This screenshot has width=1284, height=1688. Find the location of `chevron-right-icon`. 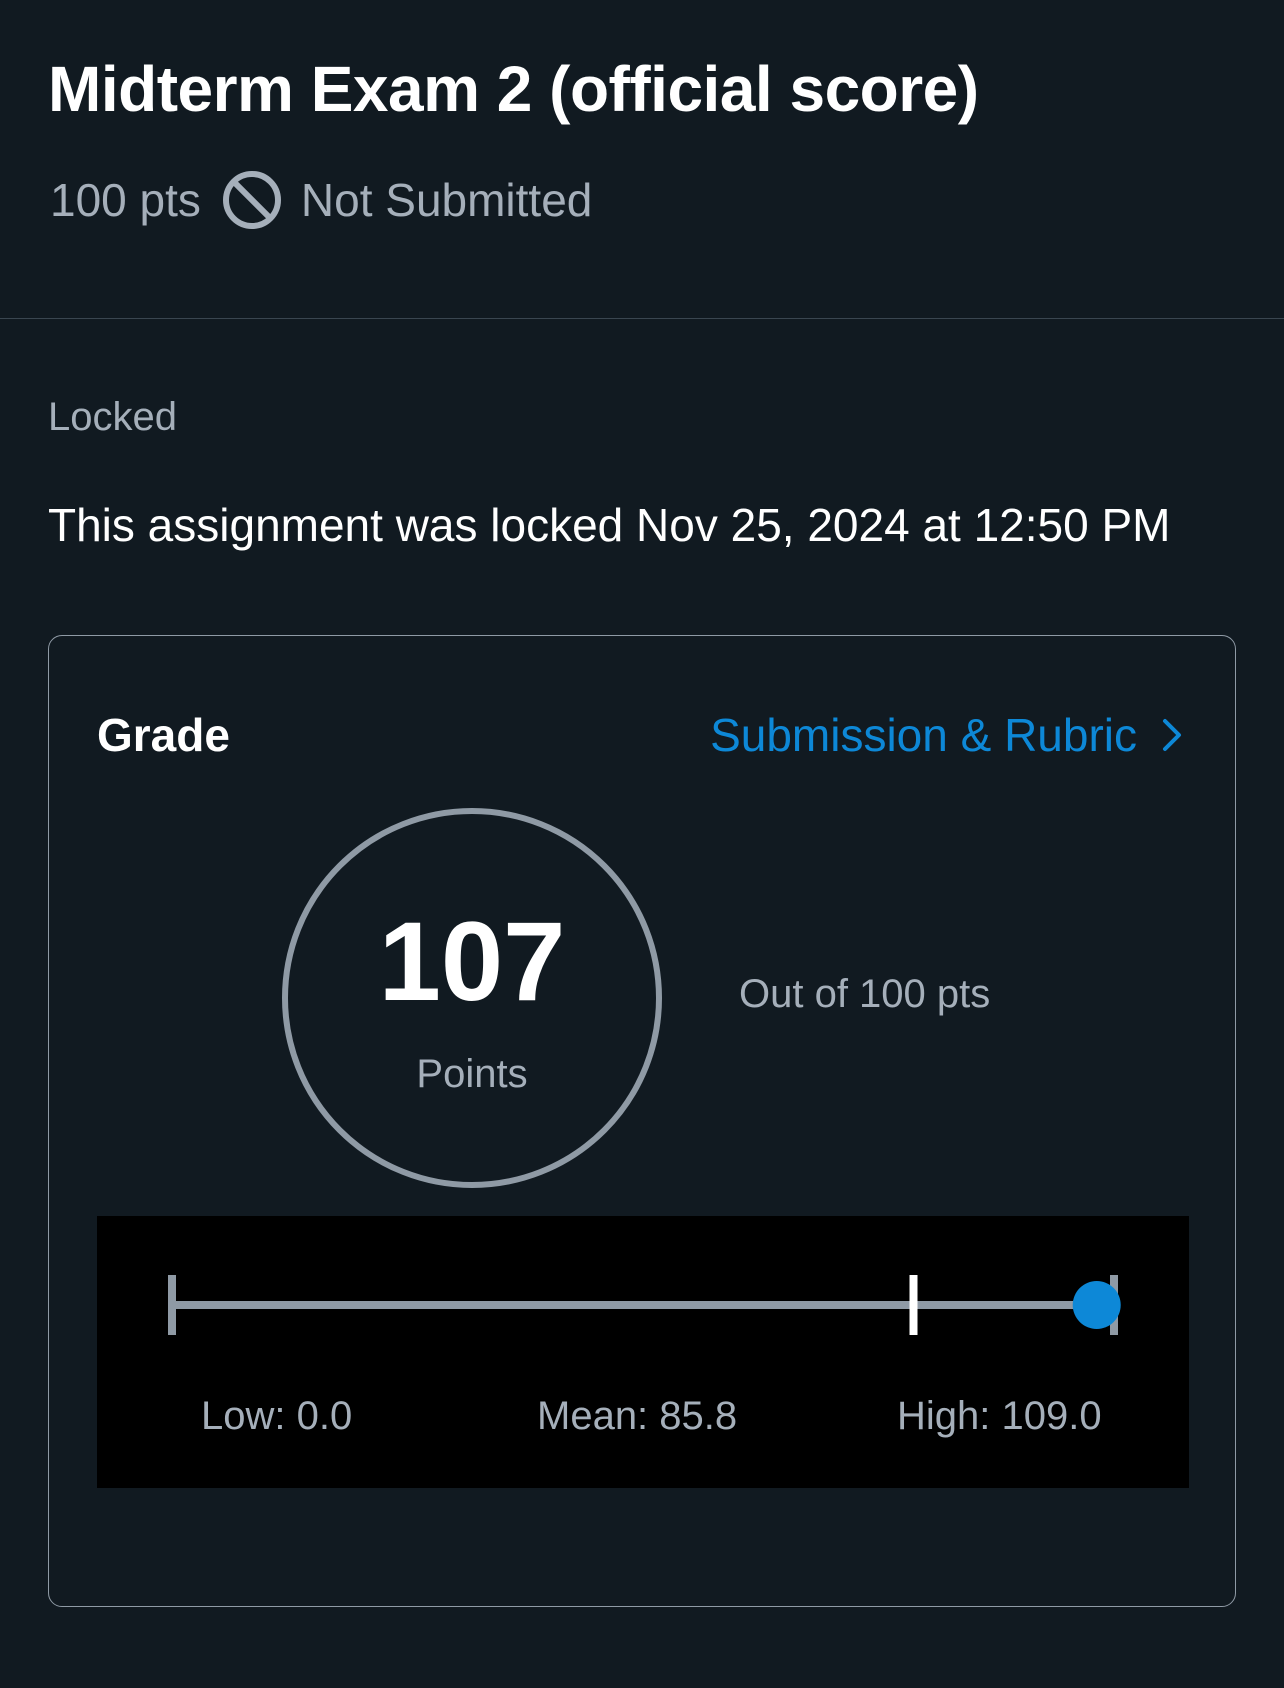

chevron-right-icon is located at coordinates (1172, 735).